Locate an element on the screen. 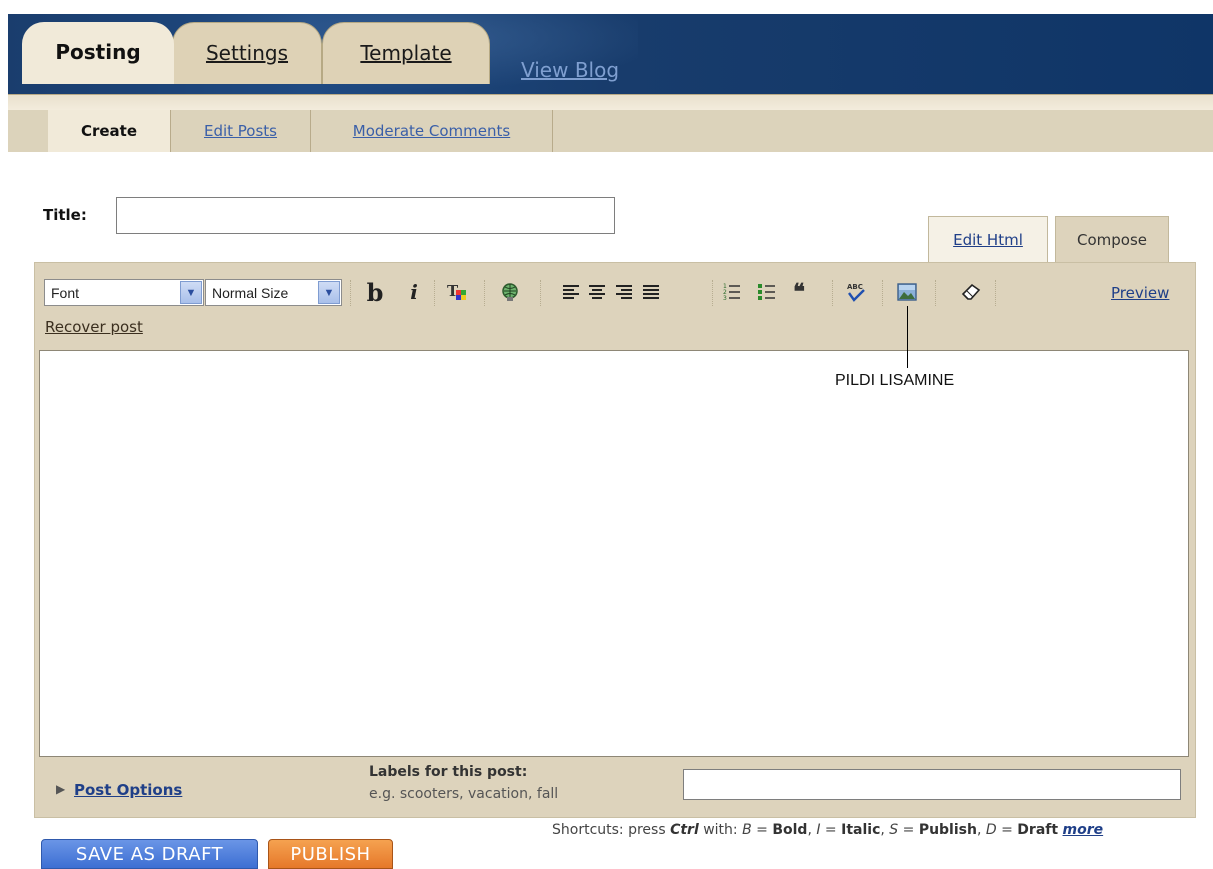 The image size is (1213, 869). justify-icon is located at coordinates (651, 292).